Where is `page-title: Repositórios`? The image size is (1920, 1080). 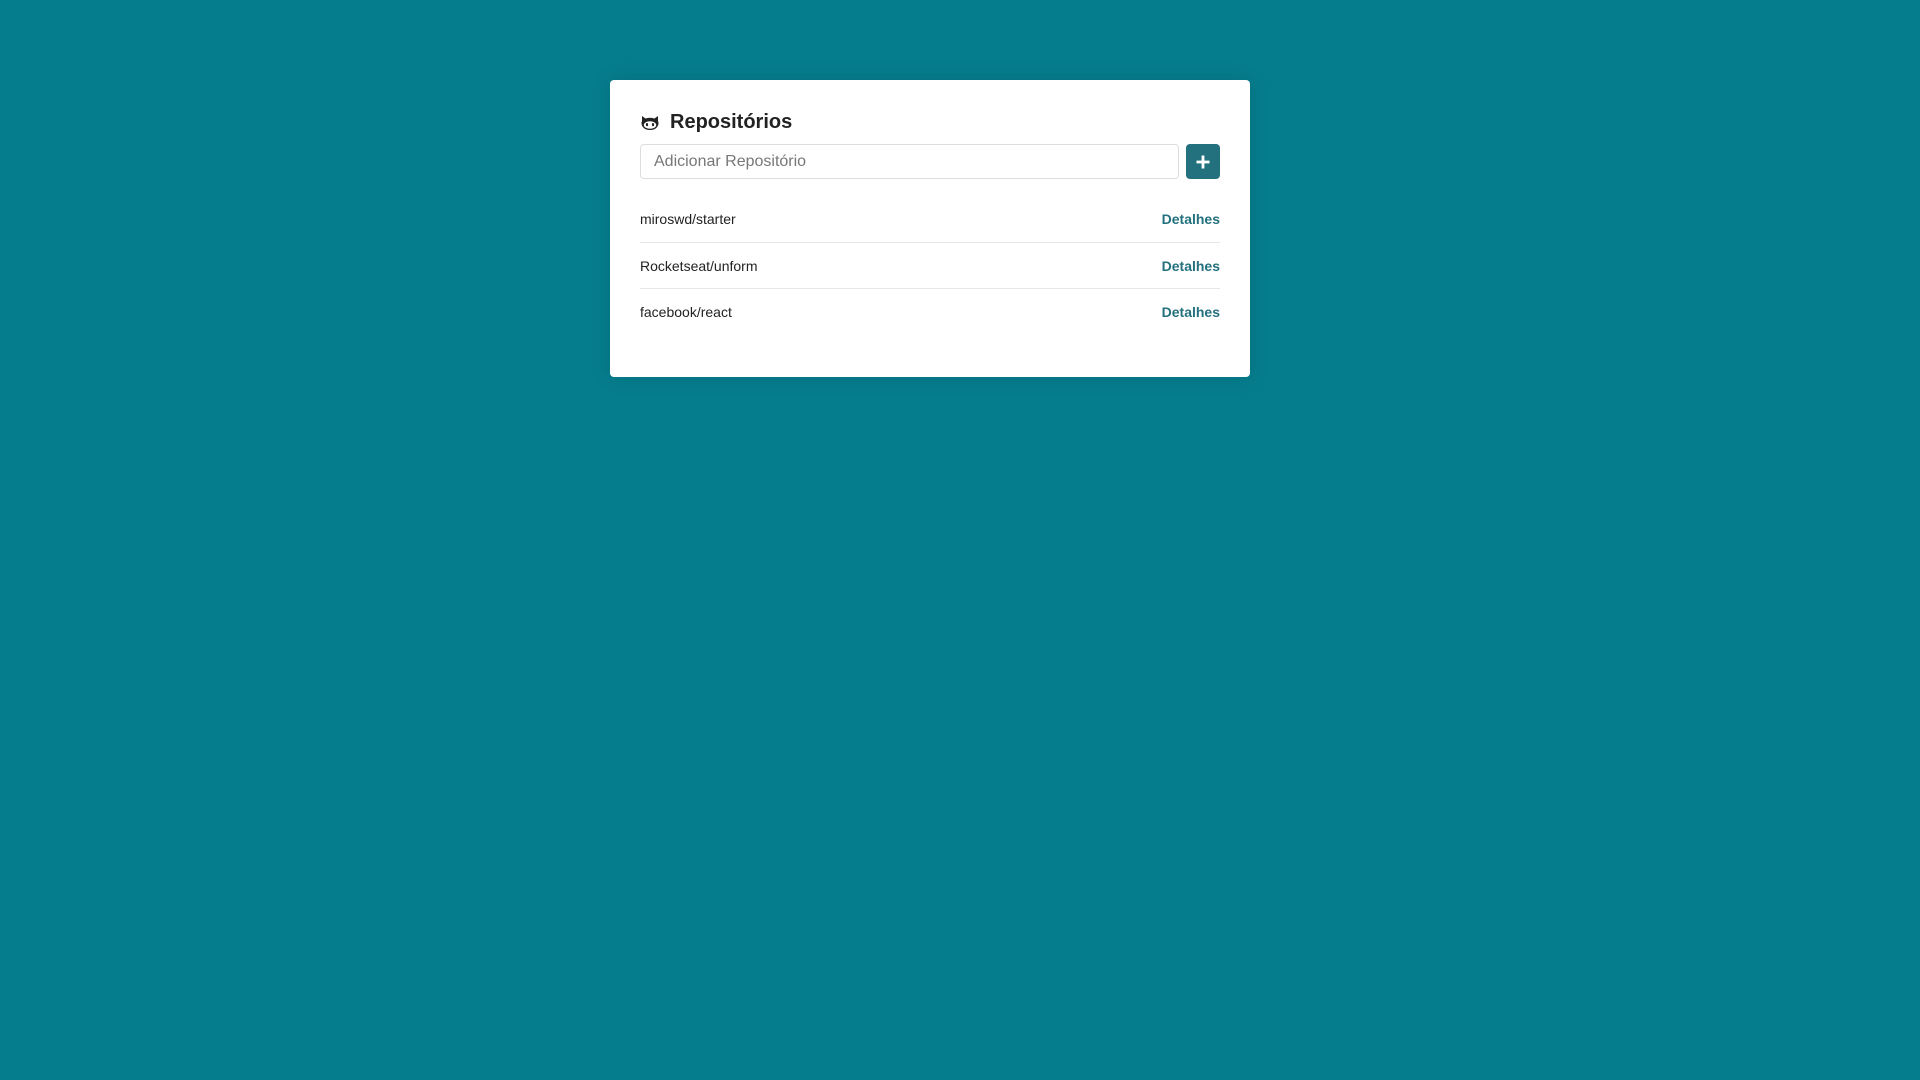
page-title: Repositórios is located at coordinates (731, 122).